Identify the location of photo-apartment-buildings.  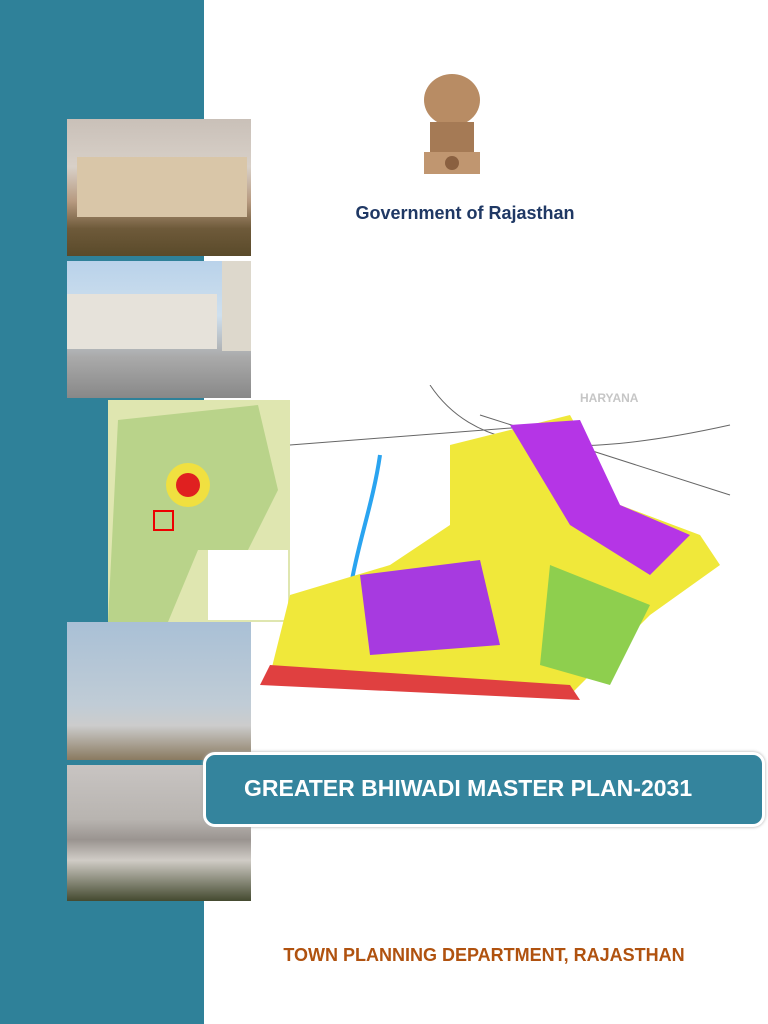
(159, 187).